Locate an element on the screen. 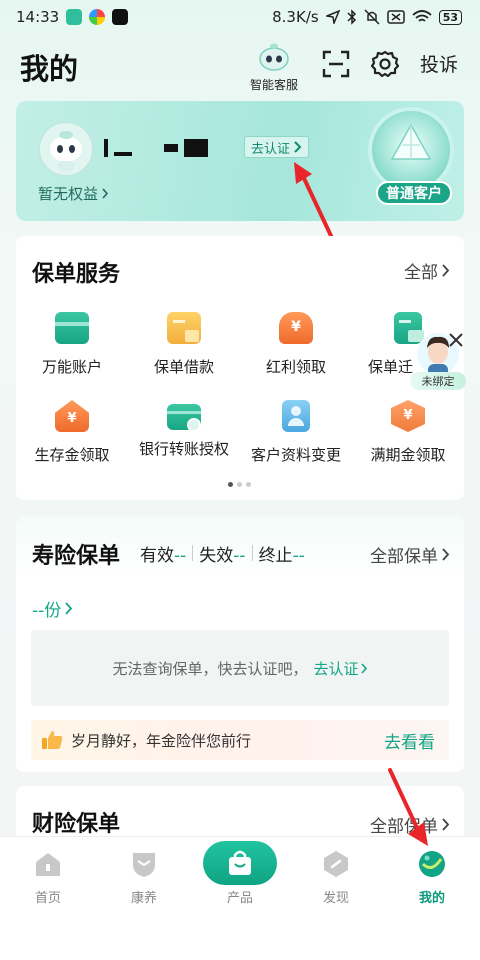 The image size is (480, 960). nav-home: 首页 is located at coordinates (48, 877).